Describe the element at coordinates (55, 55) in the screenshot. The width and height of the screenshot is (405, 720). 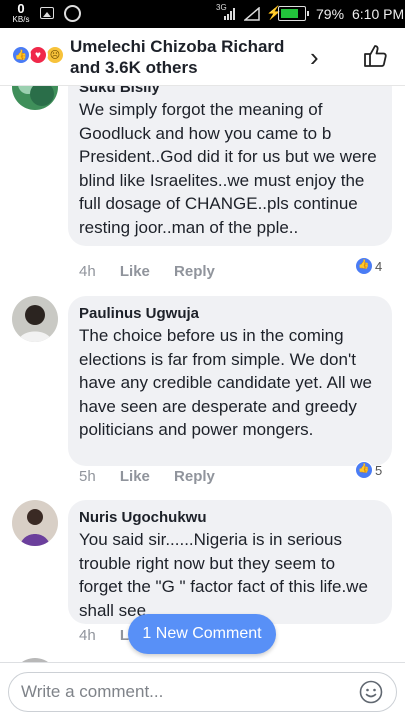
I see `sad-reaction-icon: ☹` at that location.